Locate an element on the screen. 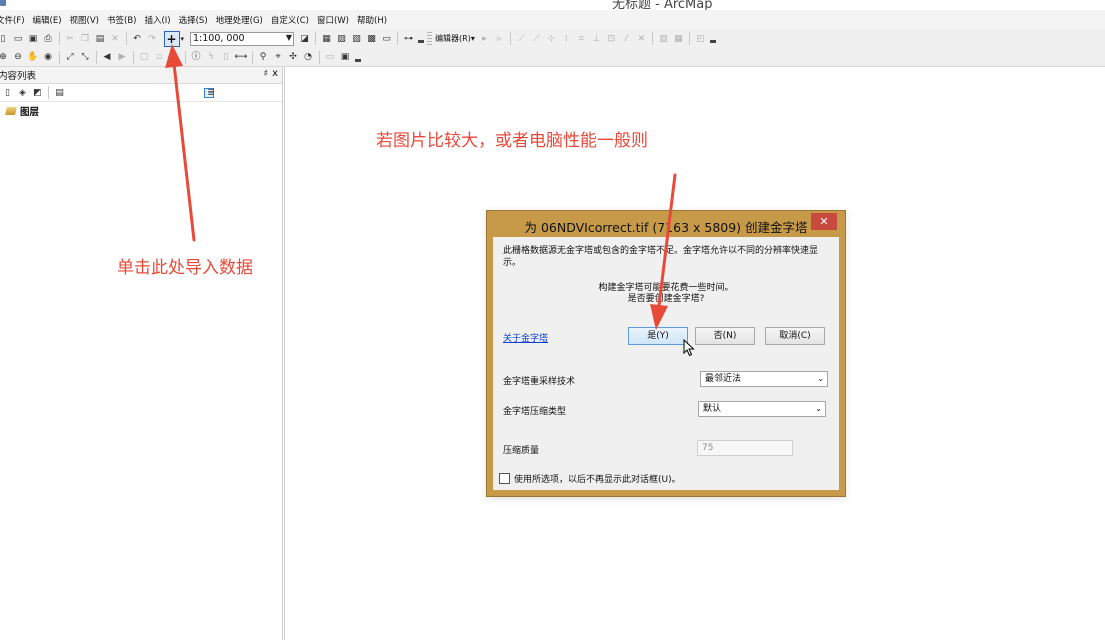  editor-toolbar-icon: ◪ is located at coordinates (305, 39).